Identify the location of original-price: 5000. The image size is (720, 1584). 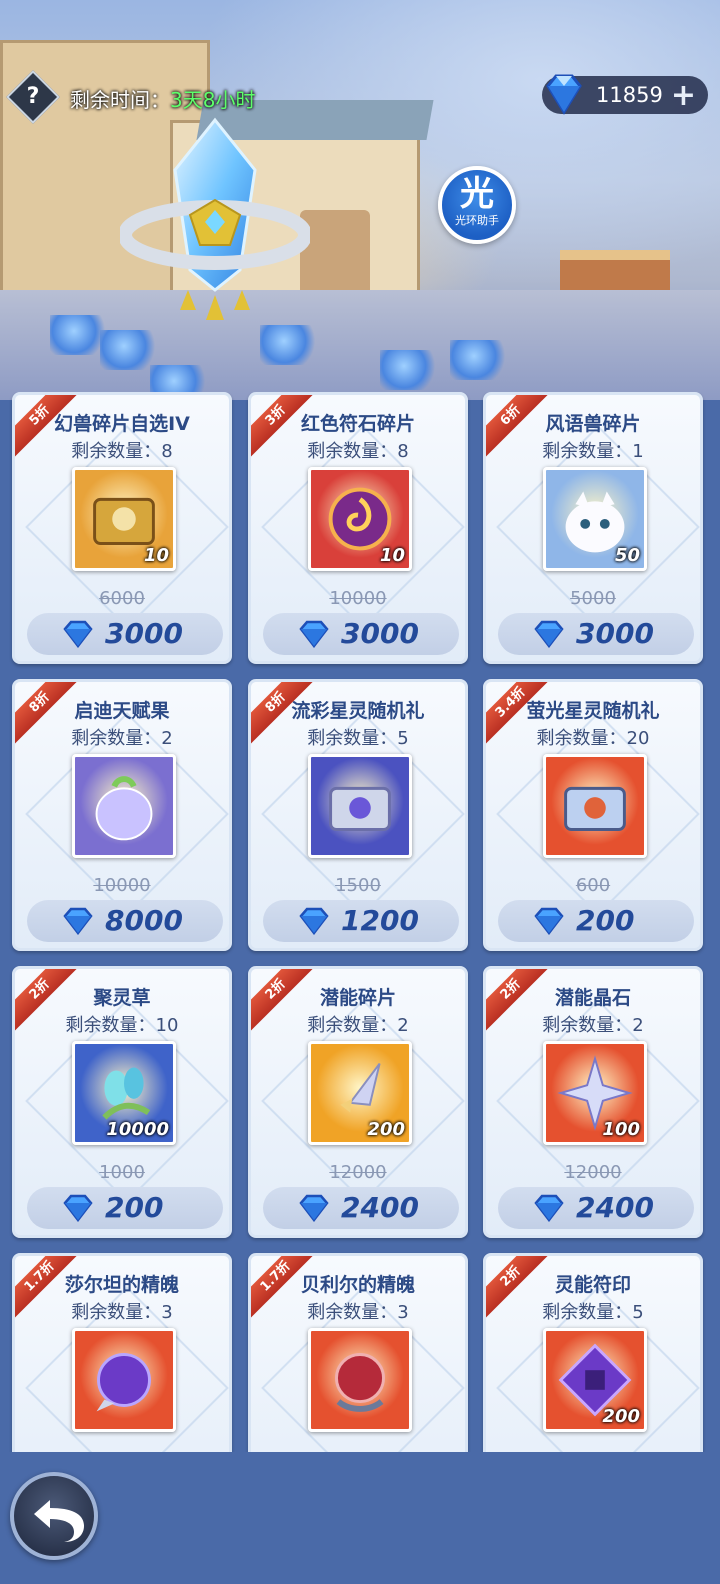
(593, 598).